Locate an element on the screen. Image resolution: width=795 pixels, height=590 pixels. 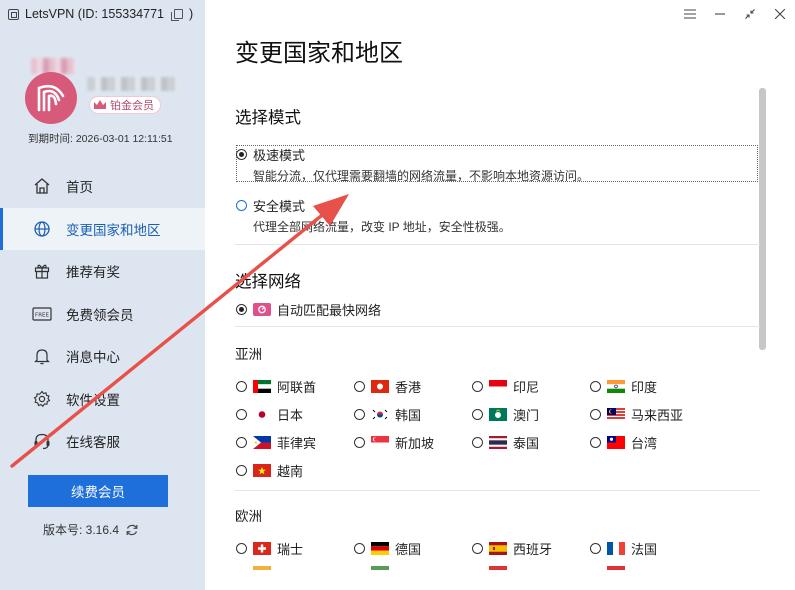
country-option: 越南 is located at coordinates (269, 470).